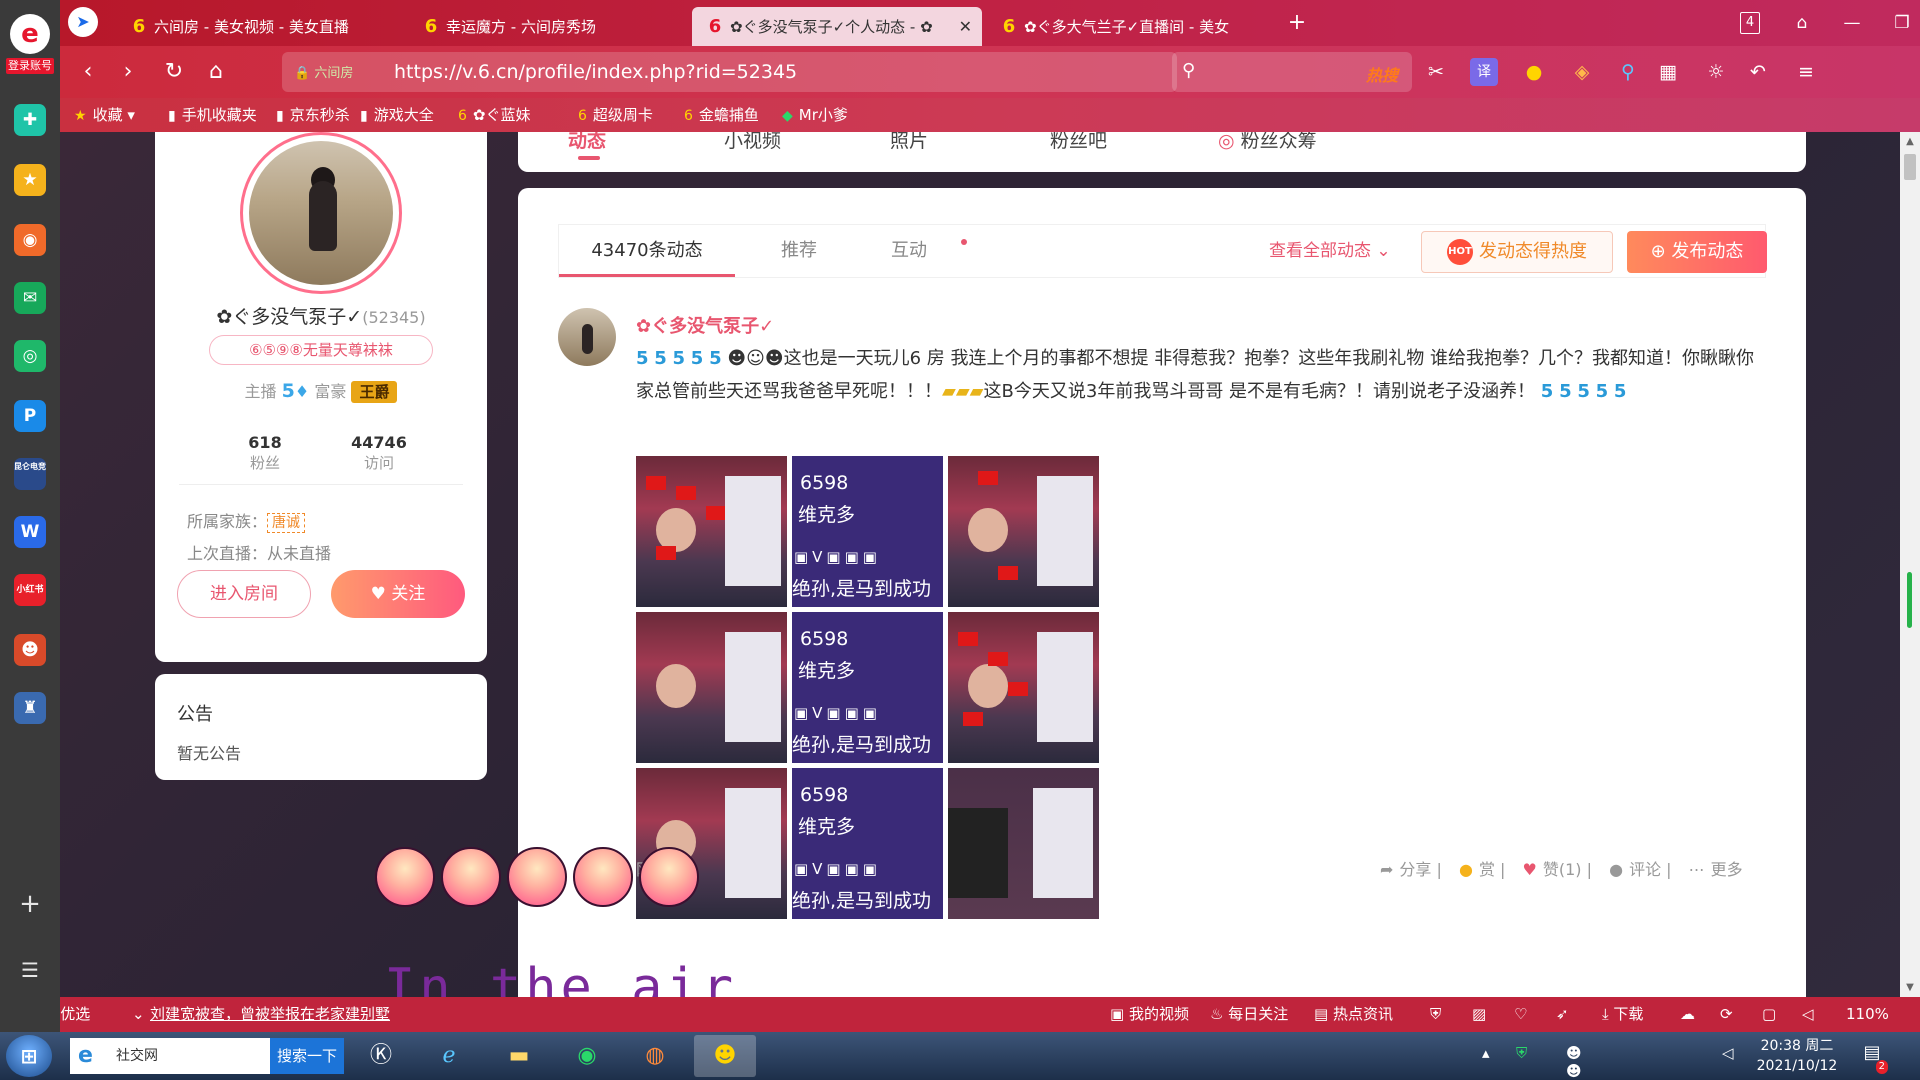 This screenshot has height=1080, width=1920. I want to click on new-tab-icon: +, so click(1297, 23).